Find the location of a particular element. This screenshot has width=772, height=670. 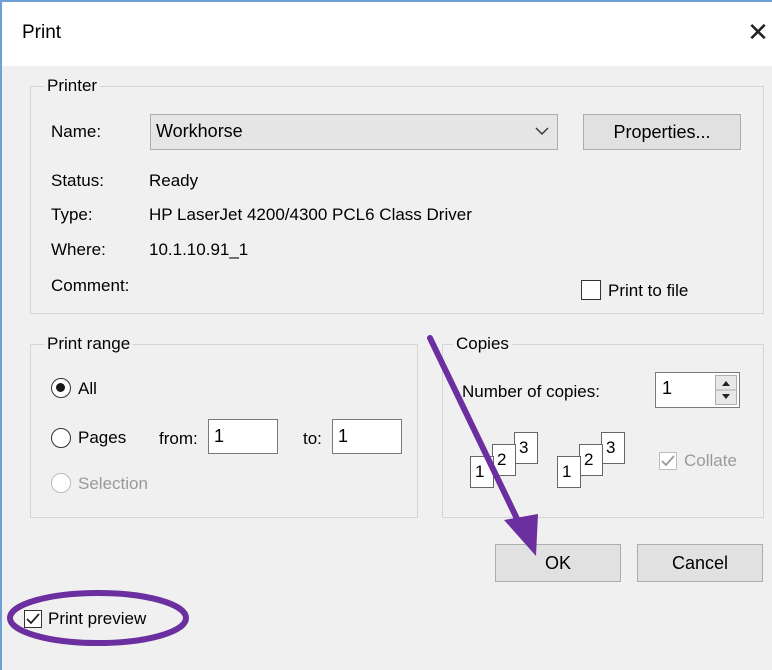

annotation-ellipse is located at coordinates (98, 618).